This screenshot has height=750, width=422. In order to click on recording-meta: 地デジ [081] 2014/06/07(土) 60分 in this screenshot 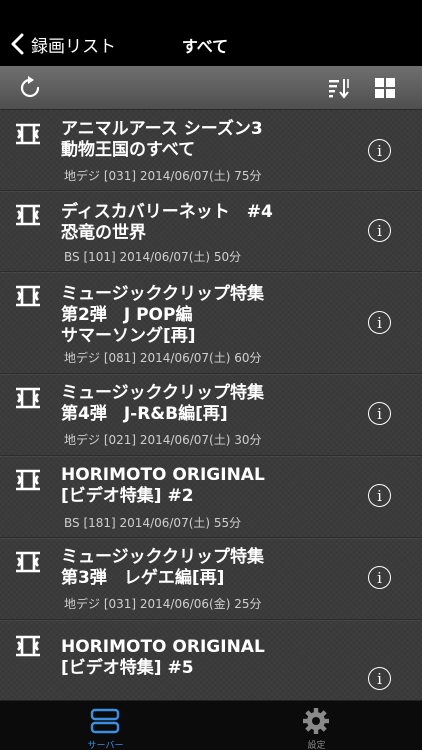, I will do `click(163, 358)`.